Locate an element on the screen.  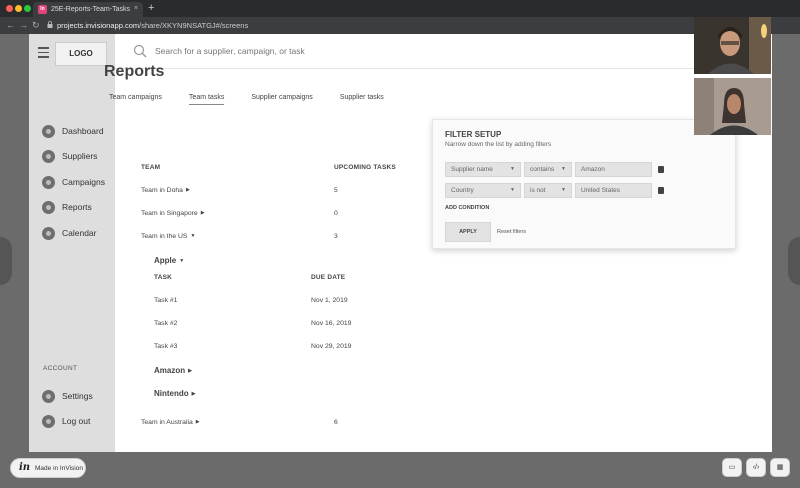
team-row-doha: Team in Doha ▶ is located at coordinates (165, 190).